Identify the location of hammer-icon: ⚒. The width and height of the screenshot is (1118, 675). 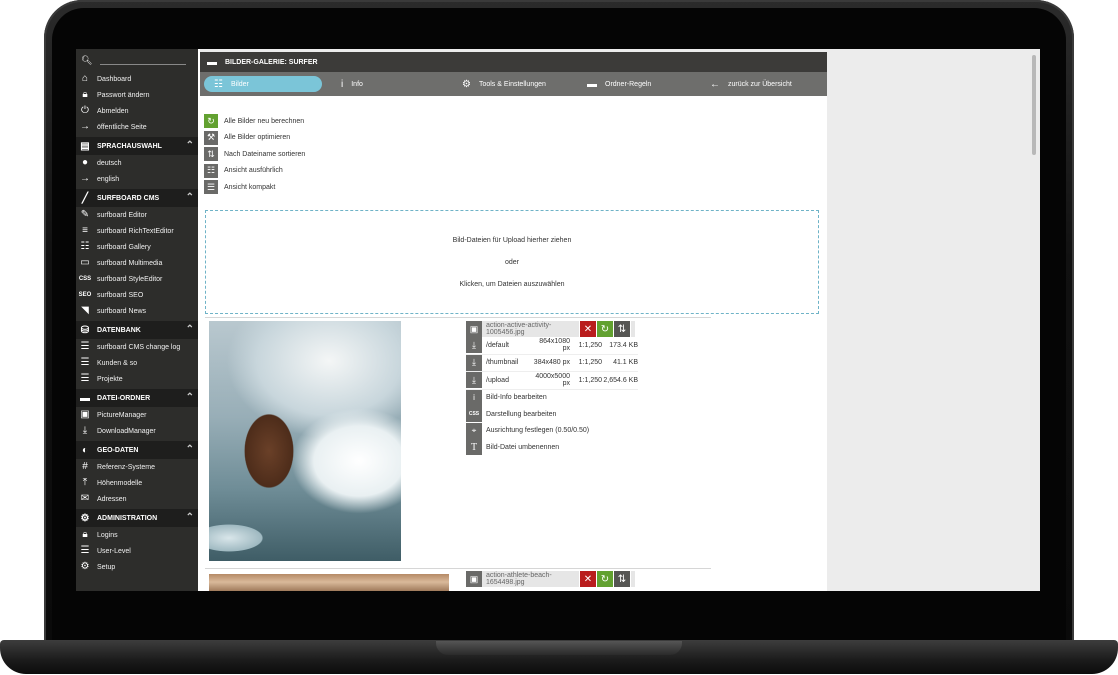
(211, 137).